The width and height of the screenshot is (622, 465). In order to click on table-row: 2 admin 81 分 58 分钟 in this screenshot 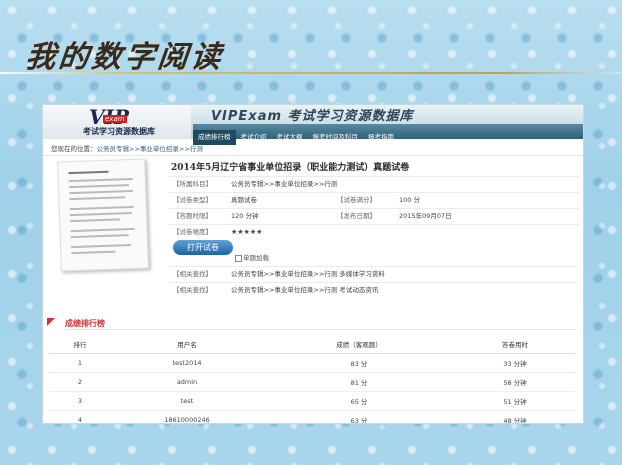, I will do `click(312, 382)`.